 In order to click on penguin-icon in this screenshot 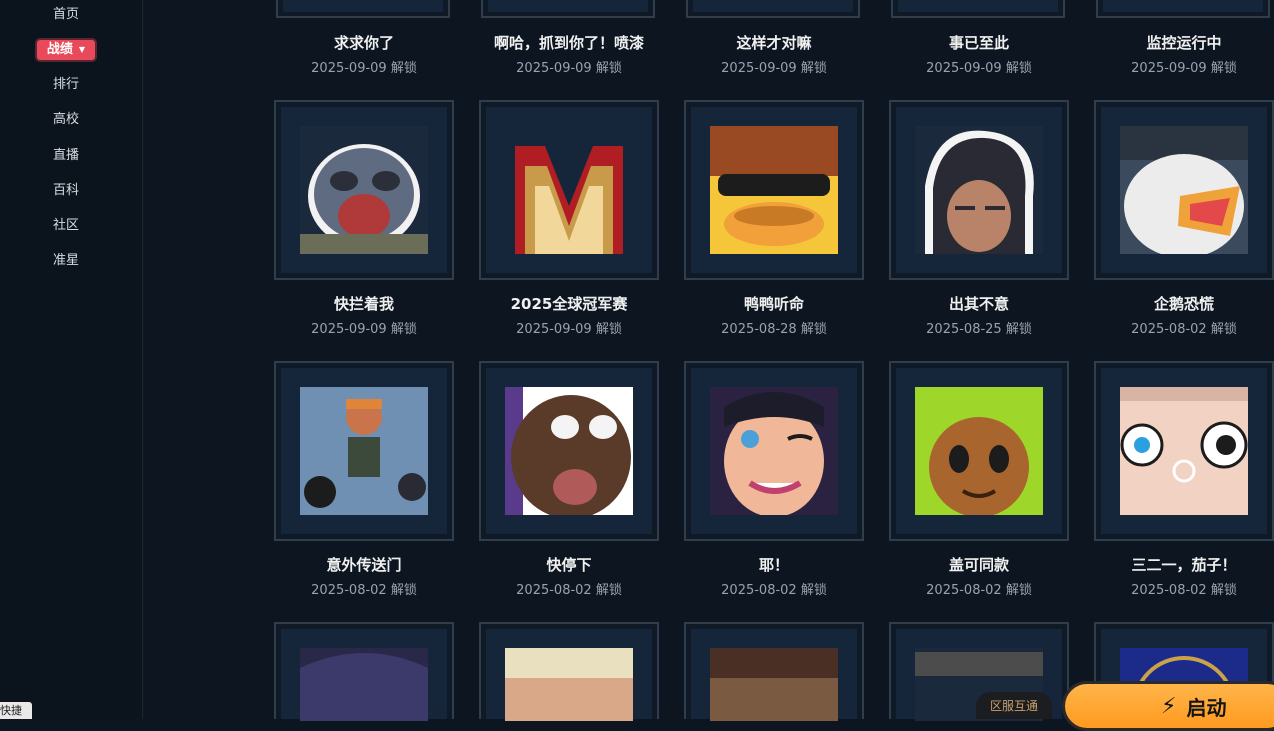, I will do `click(1184, 190)`.